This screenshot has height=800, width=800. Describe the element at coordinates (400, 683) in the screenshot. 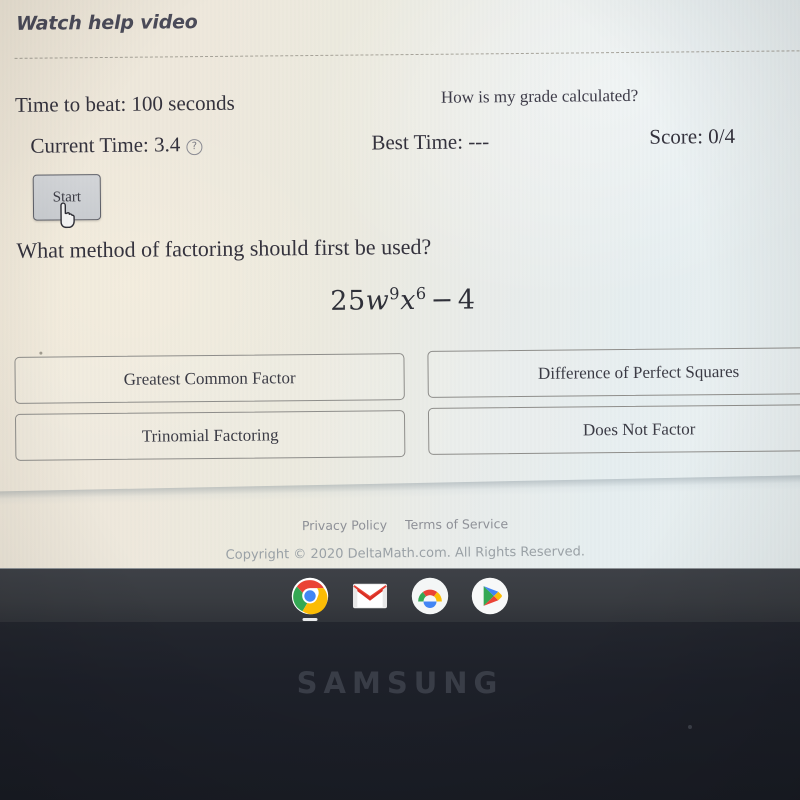

I see `samsung-brand-logo: SAMSUNG` at that location.